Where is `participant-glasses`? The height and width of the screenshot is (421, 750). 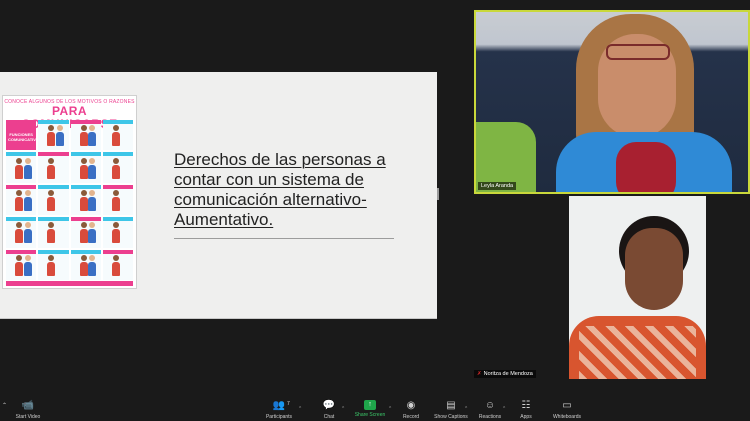 participant-glasses is located at coordinates (638, 52).